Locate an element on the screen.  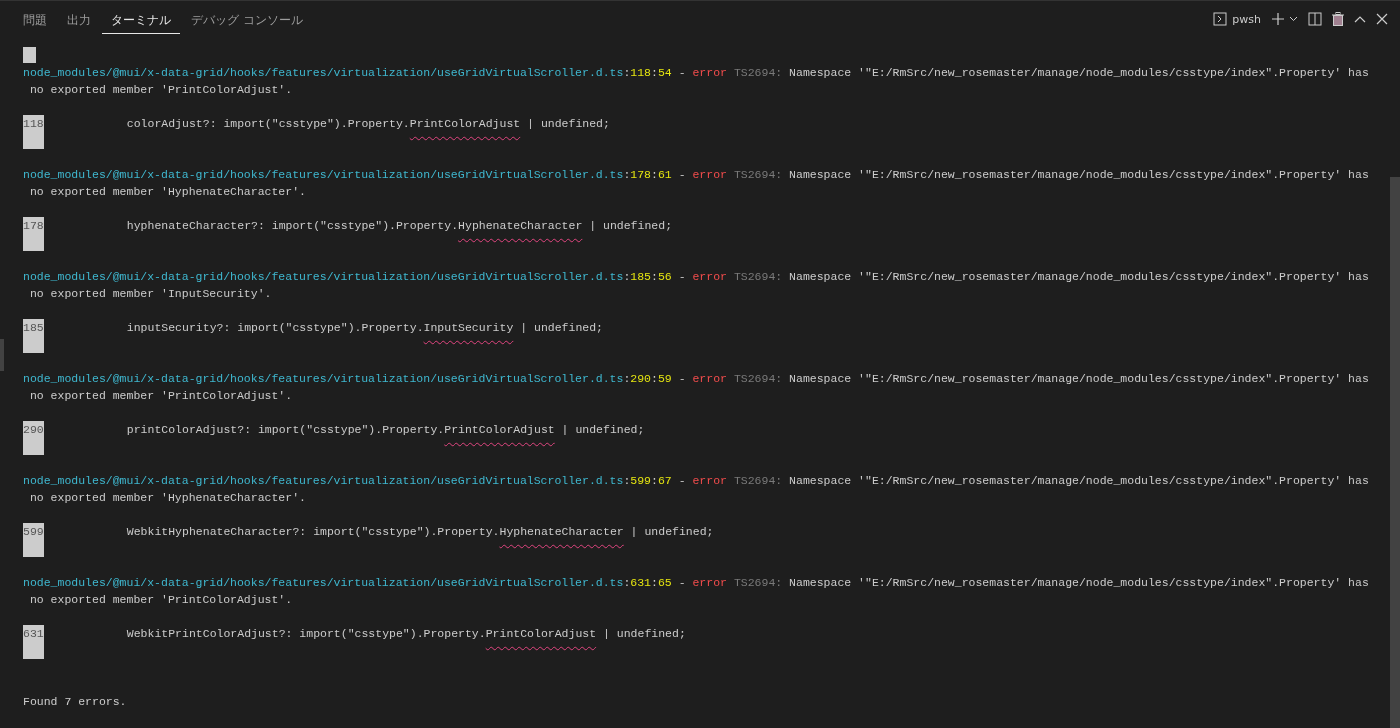
line-number: 290 is located at coordinates (33, 438).